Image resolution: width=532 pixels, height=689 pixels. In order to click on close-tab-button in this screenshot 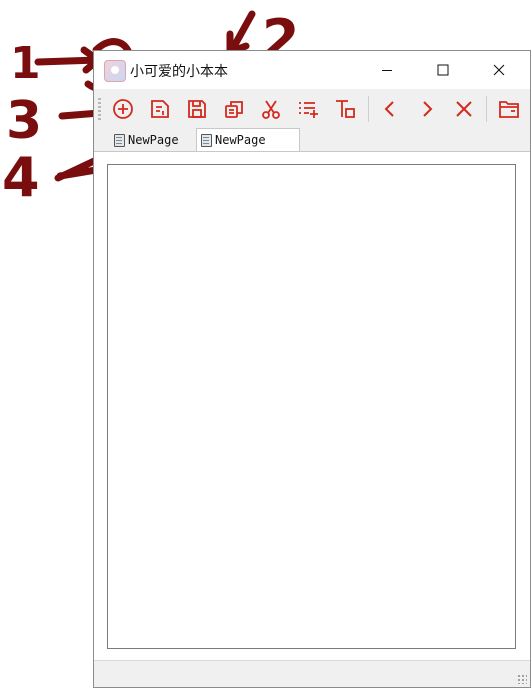, I will do `click(464, 109)`.